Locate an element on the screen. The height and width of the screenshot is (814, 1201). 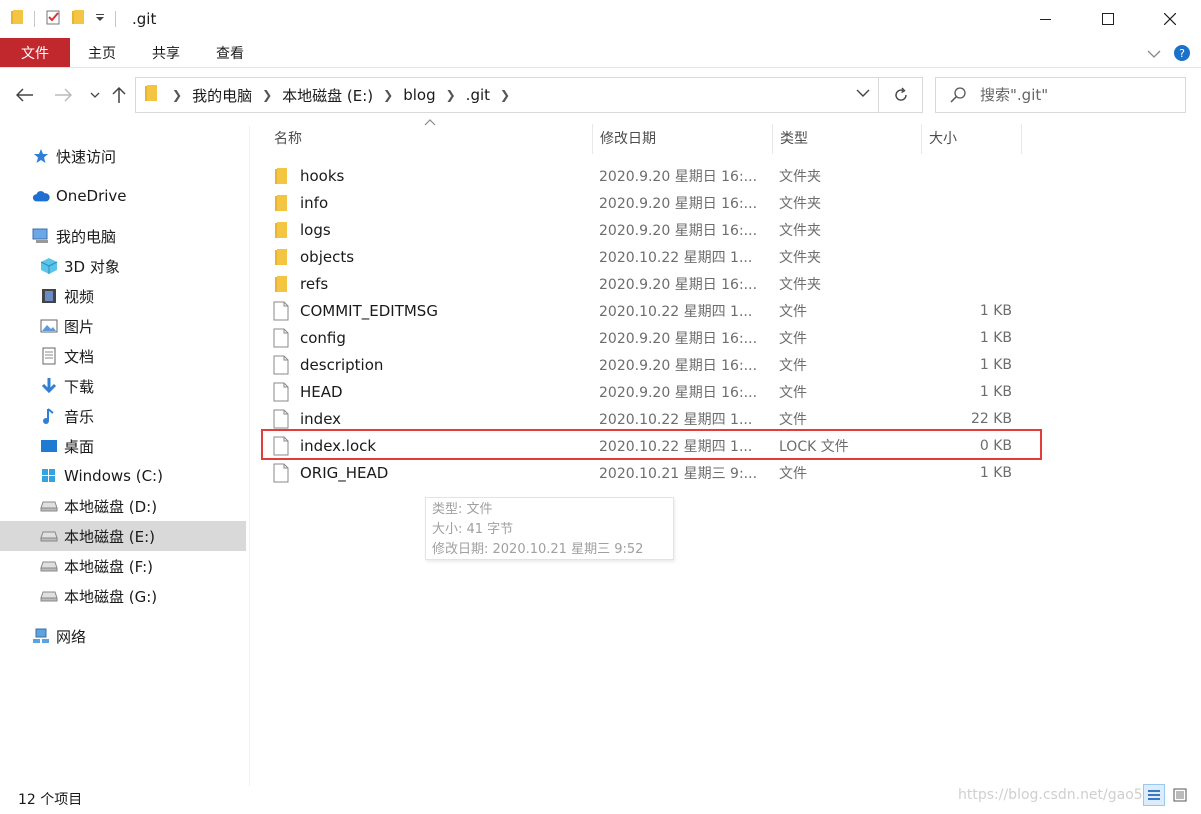
help-icon: ? is located at coordinates (1182, 55).